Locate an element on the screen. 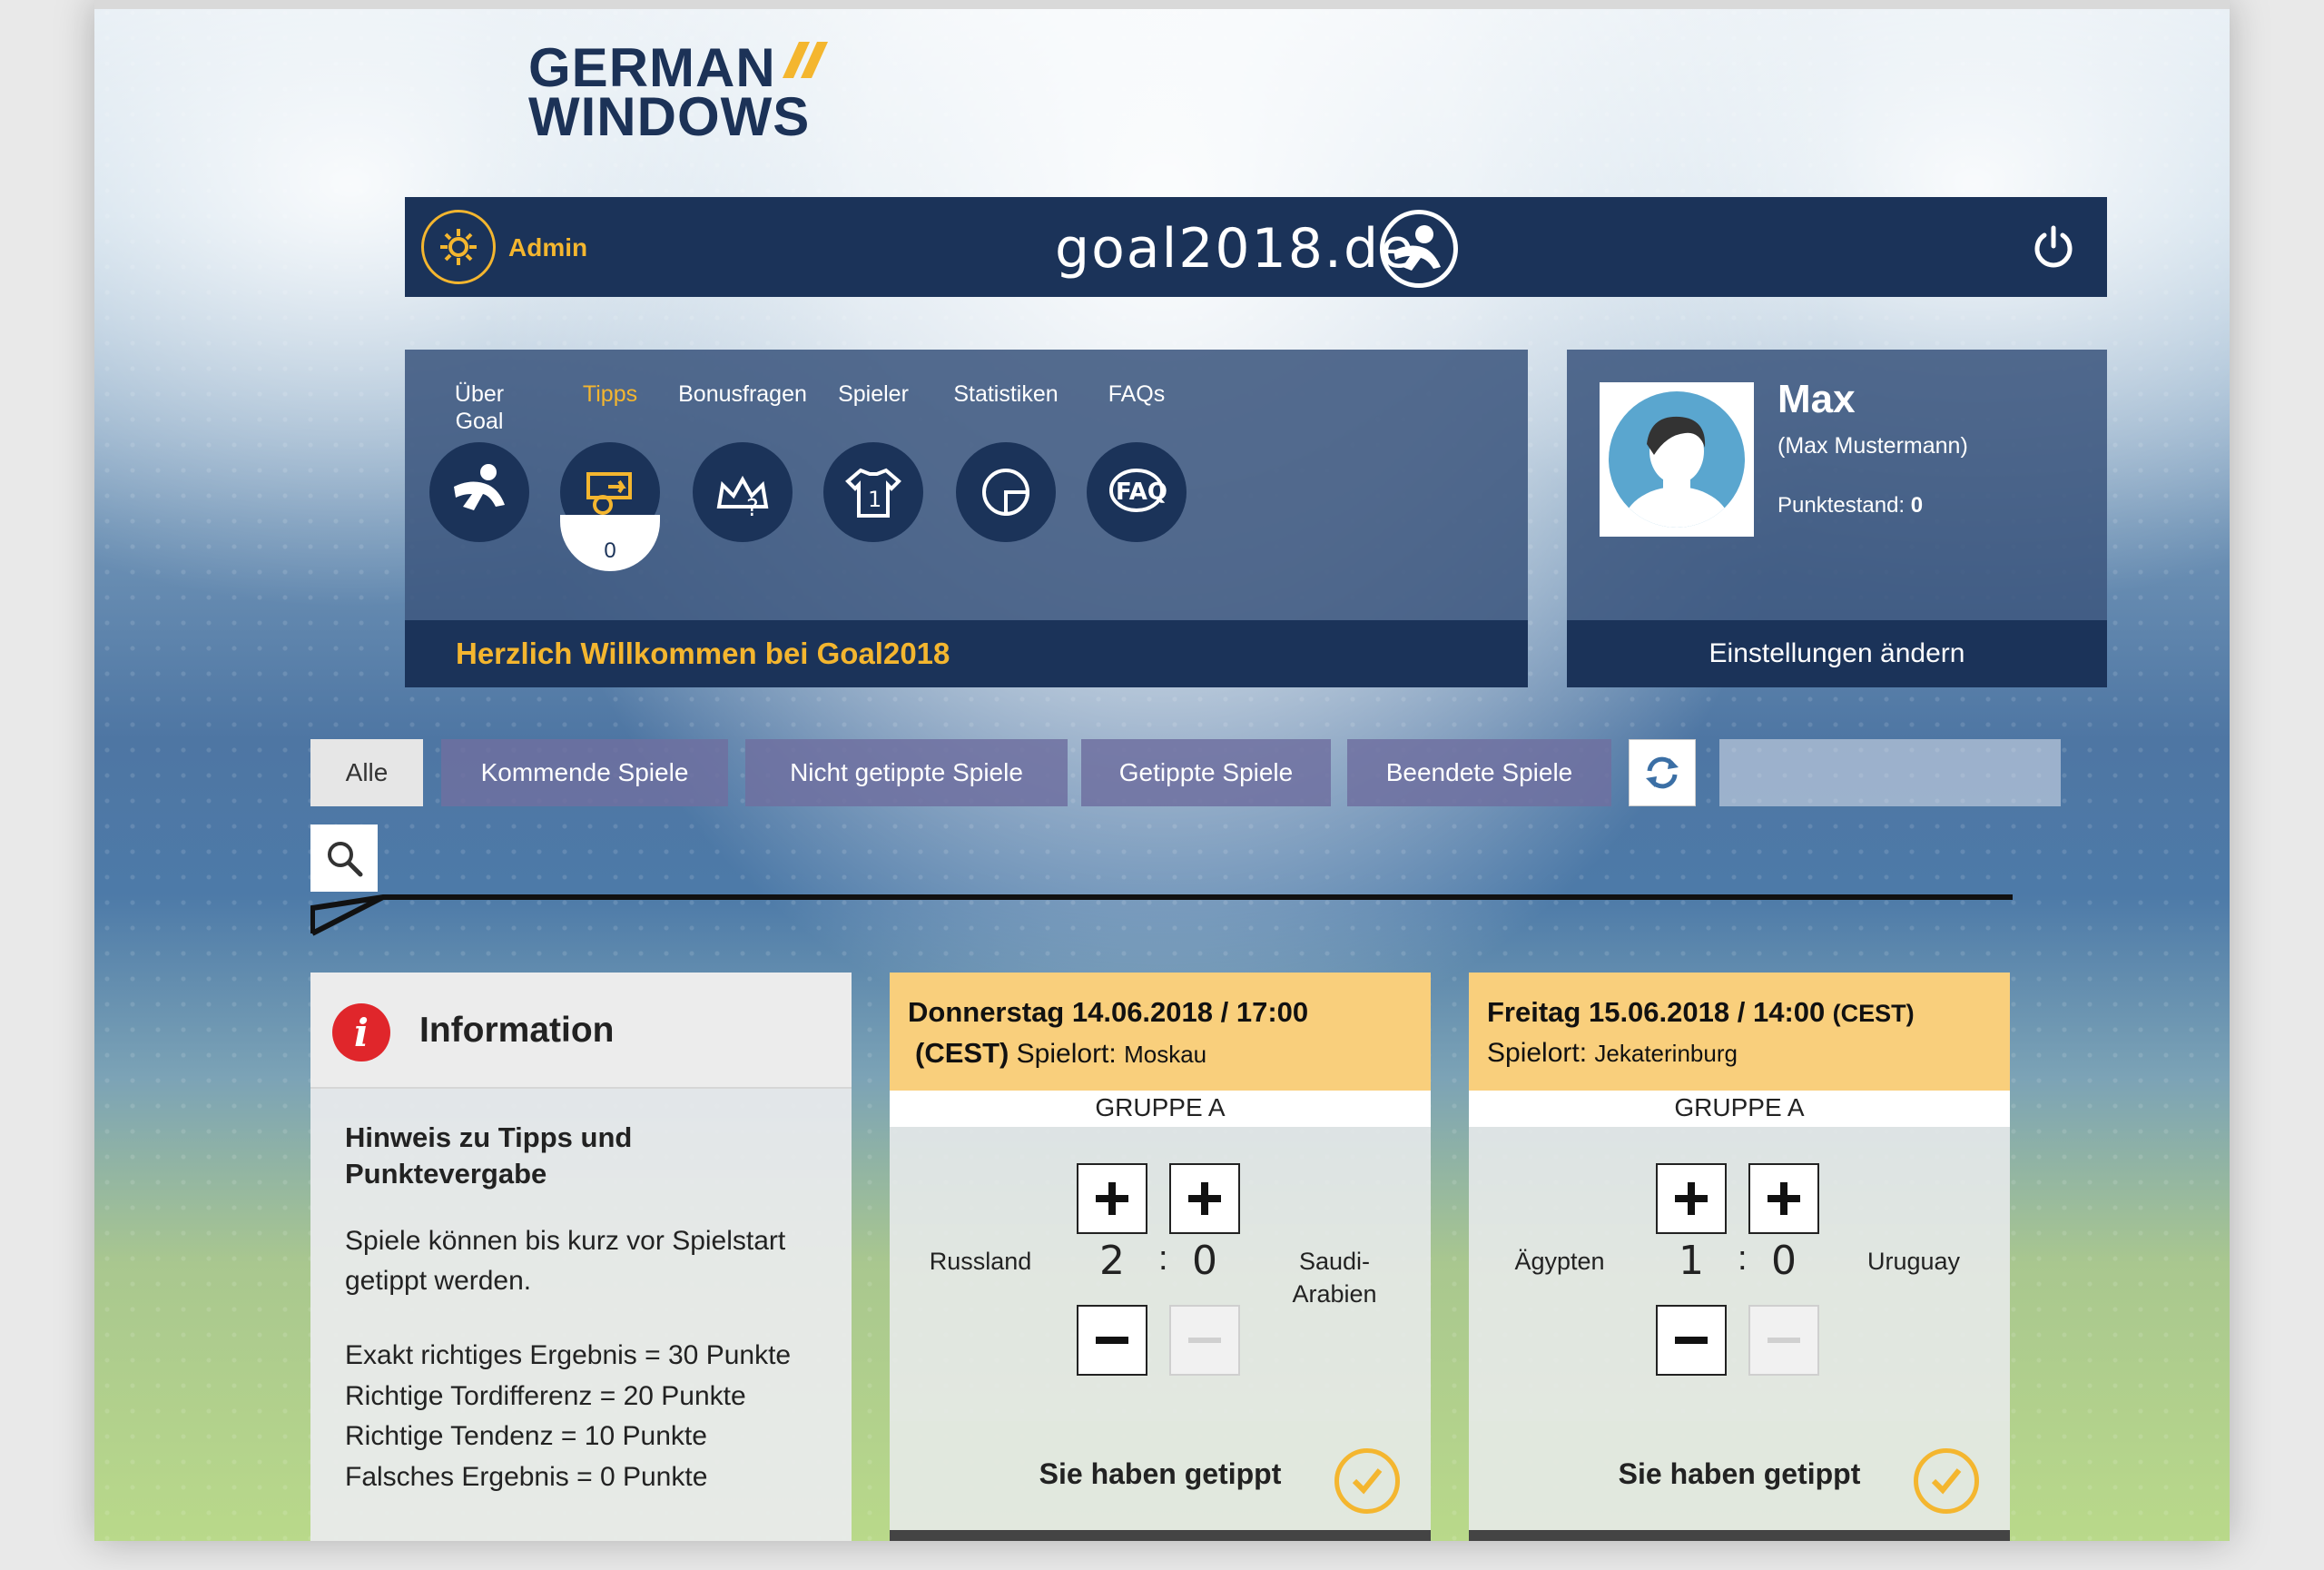 This screenshot has width=2324, height=1570. nav-item-ueber-goal: Über Goal is located at coordinates (479, 461).